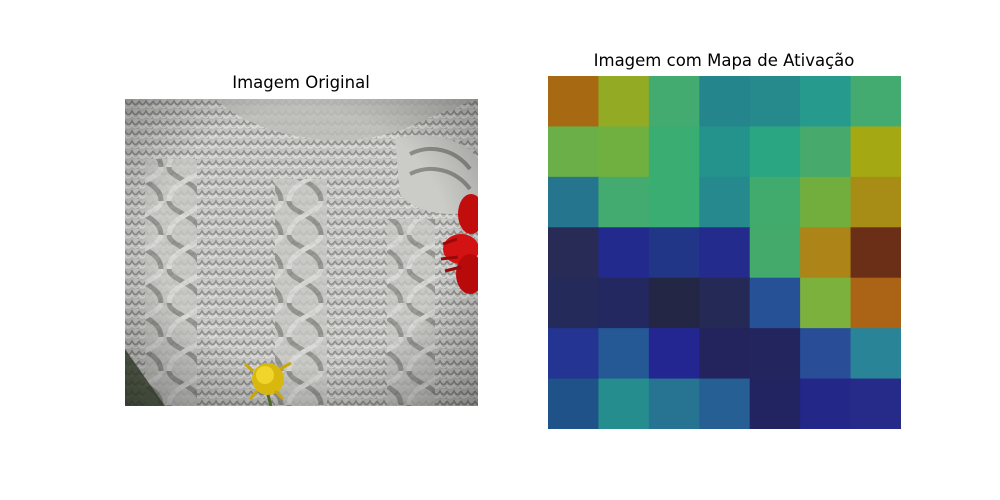 The image size is (1000, 500). I want to click on heatmap-cell-r4-c6, so click(876, 303).